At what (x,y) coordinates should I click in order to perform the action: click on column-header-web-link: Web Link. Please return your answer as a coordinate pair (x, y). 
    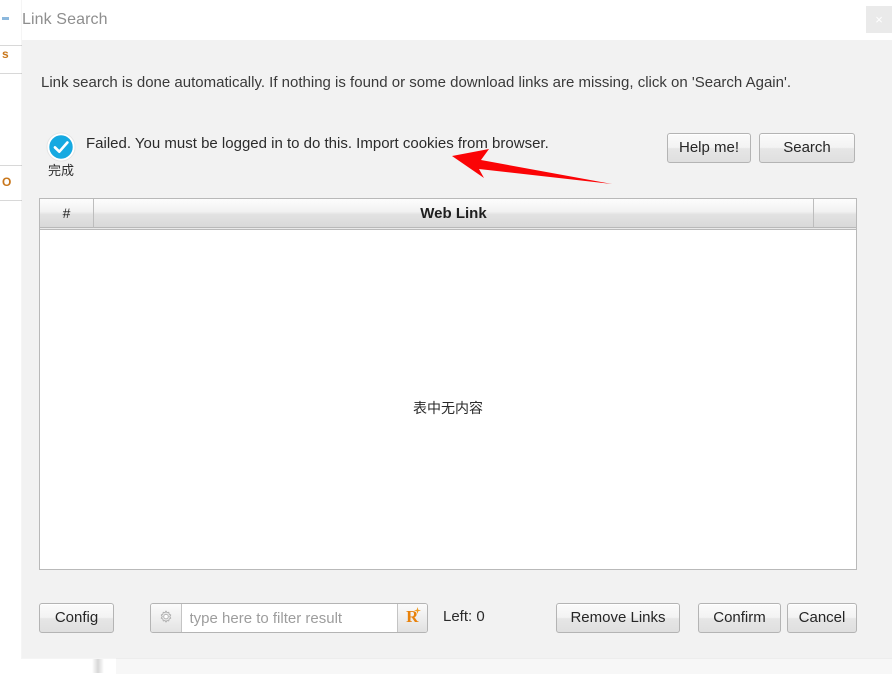
    Looking at the image, I should click on (454, 213).